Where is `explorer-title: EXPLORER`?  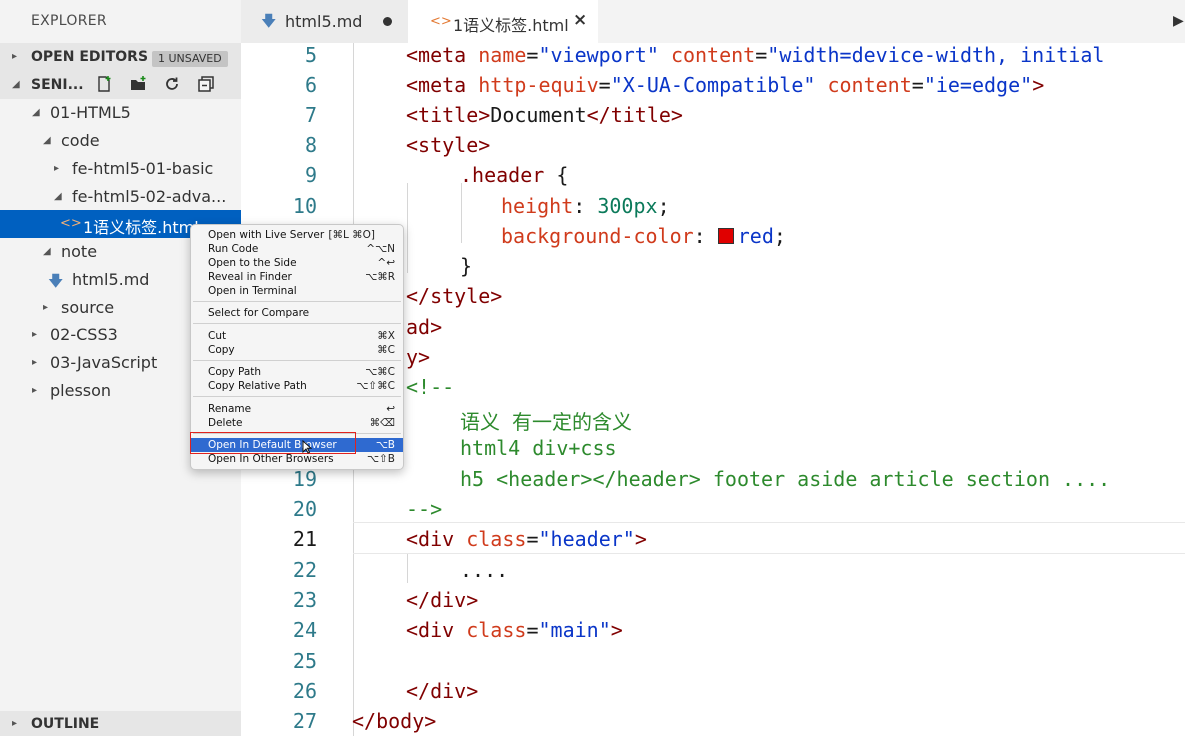 explorer-title: EXPLORER is located at coordinates (69, 21).